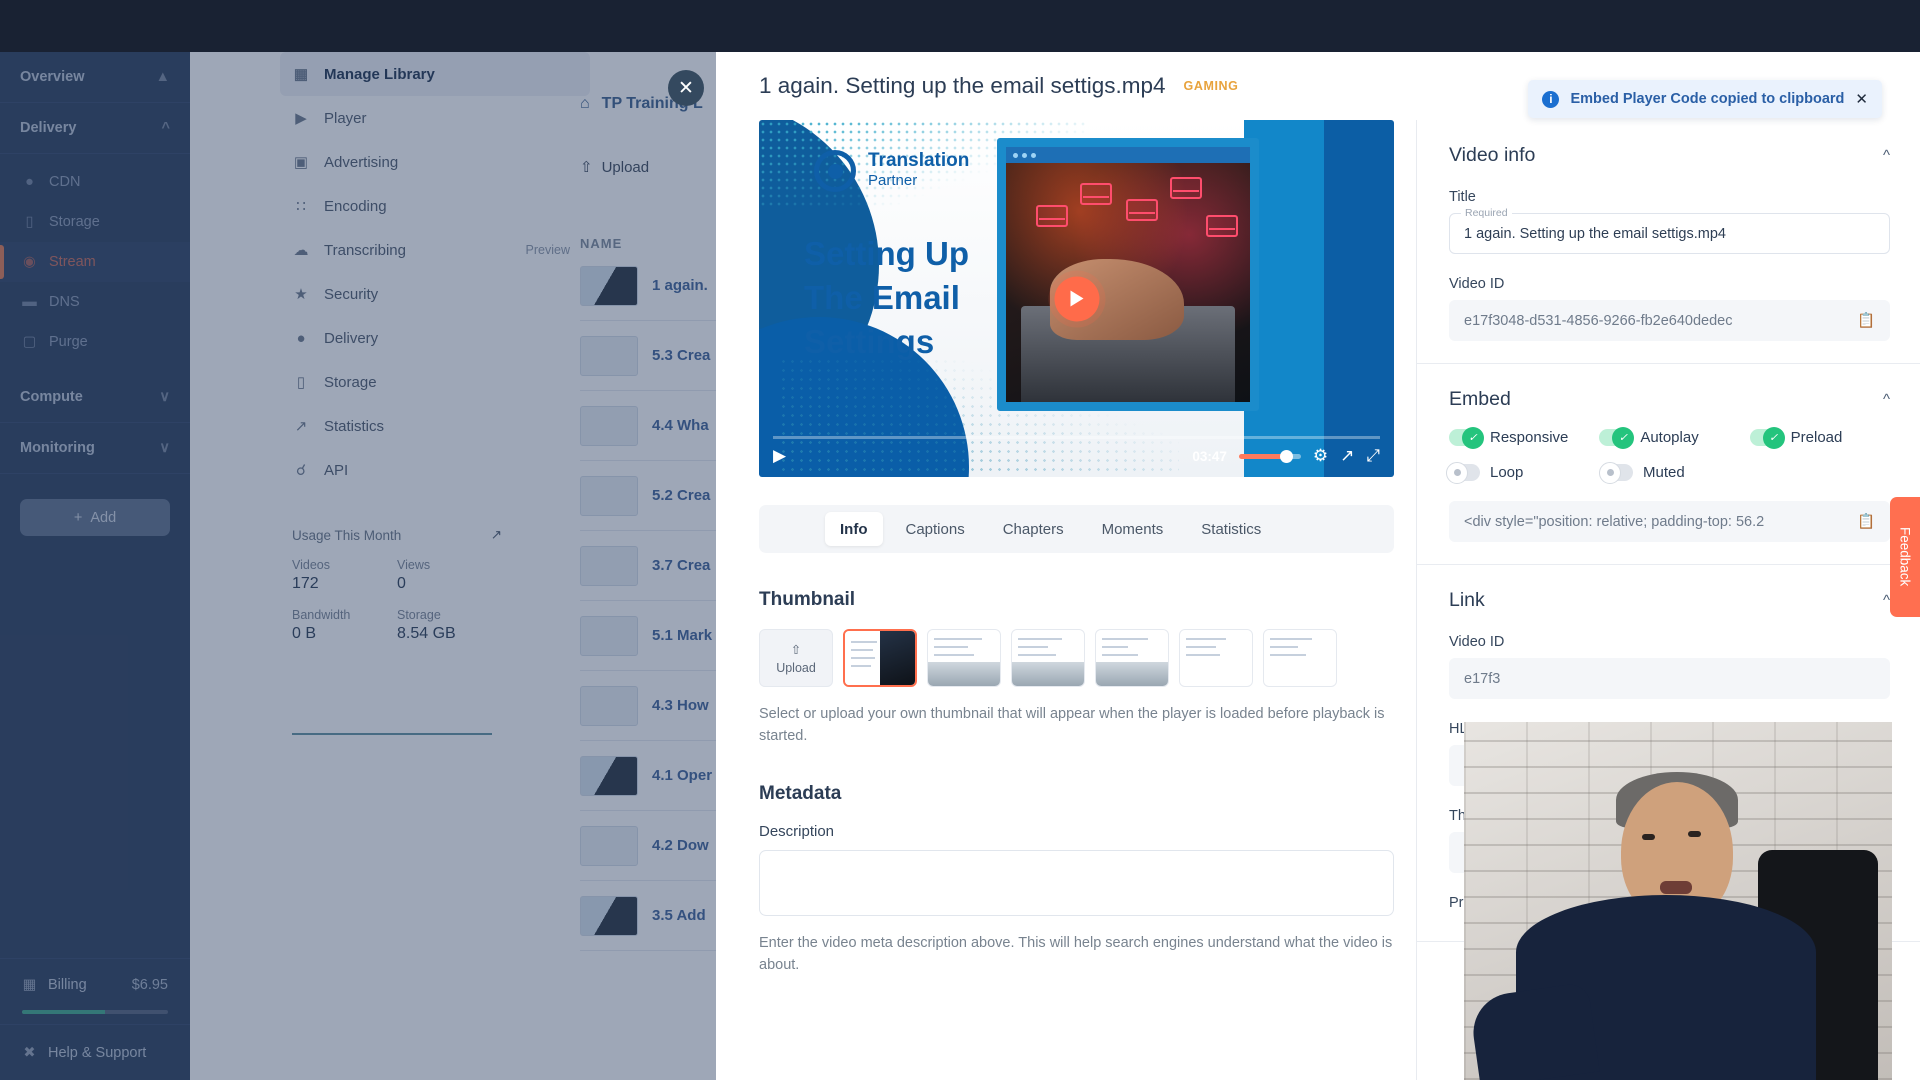 The width and height of the screenshot is (1920, 1080). I want to click on description-label: Description, so click(797, 831).